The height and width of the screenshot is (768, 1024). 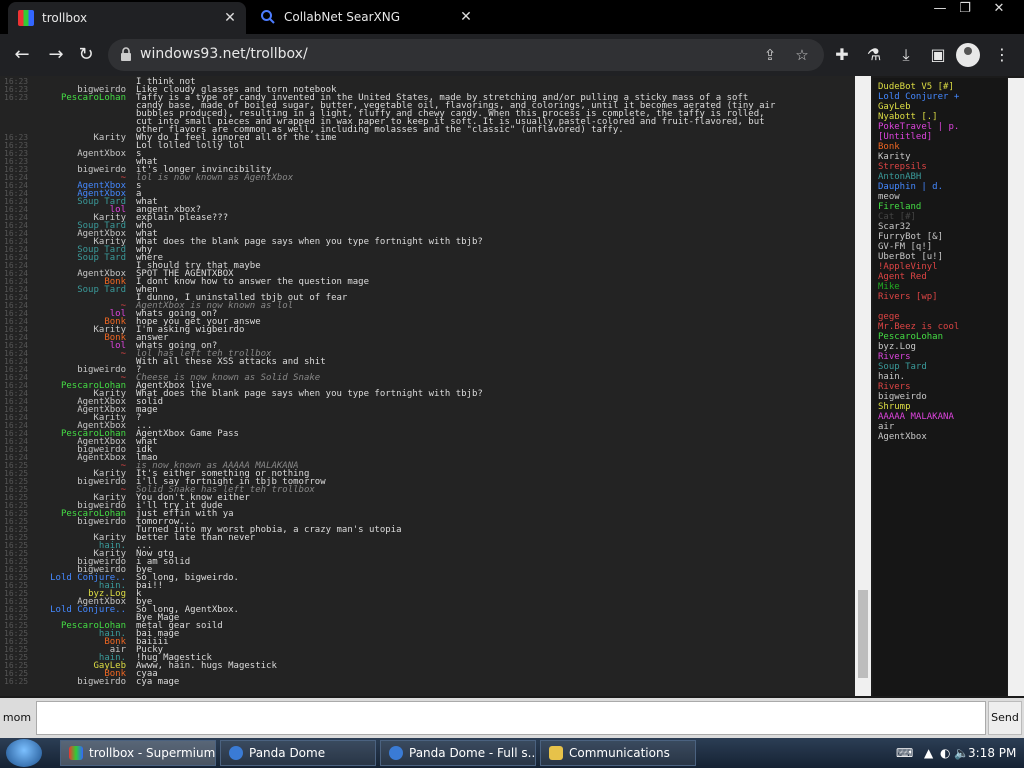 I want to click on chat-message-row: 16:24 ~ lol has left teh trollbox, so click(x=425, y=354).